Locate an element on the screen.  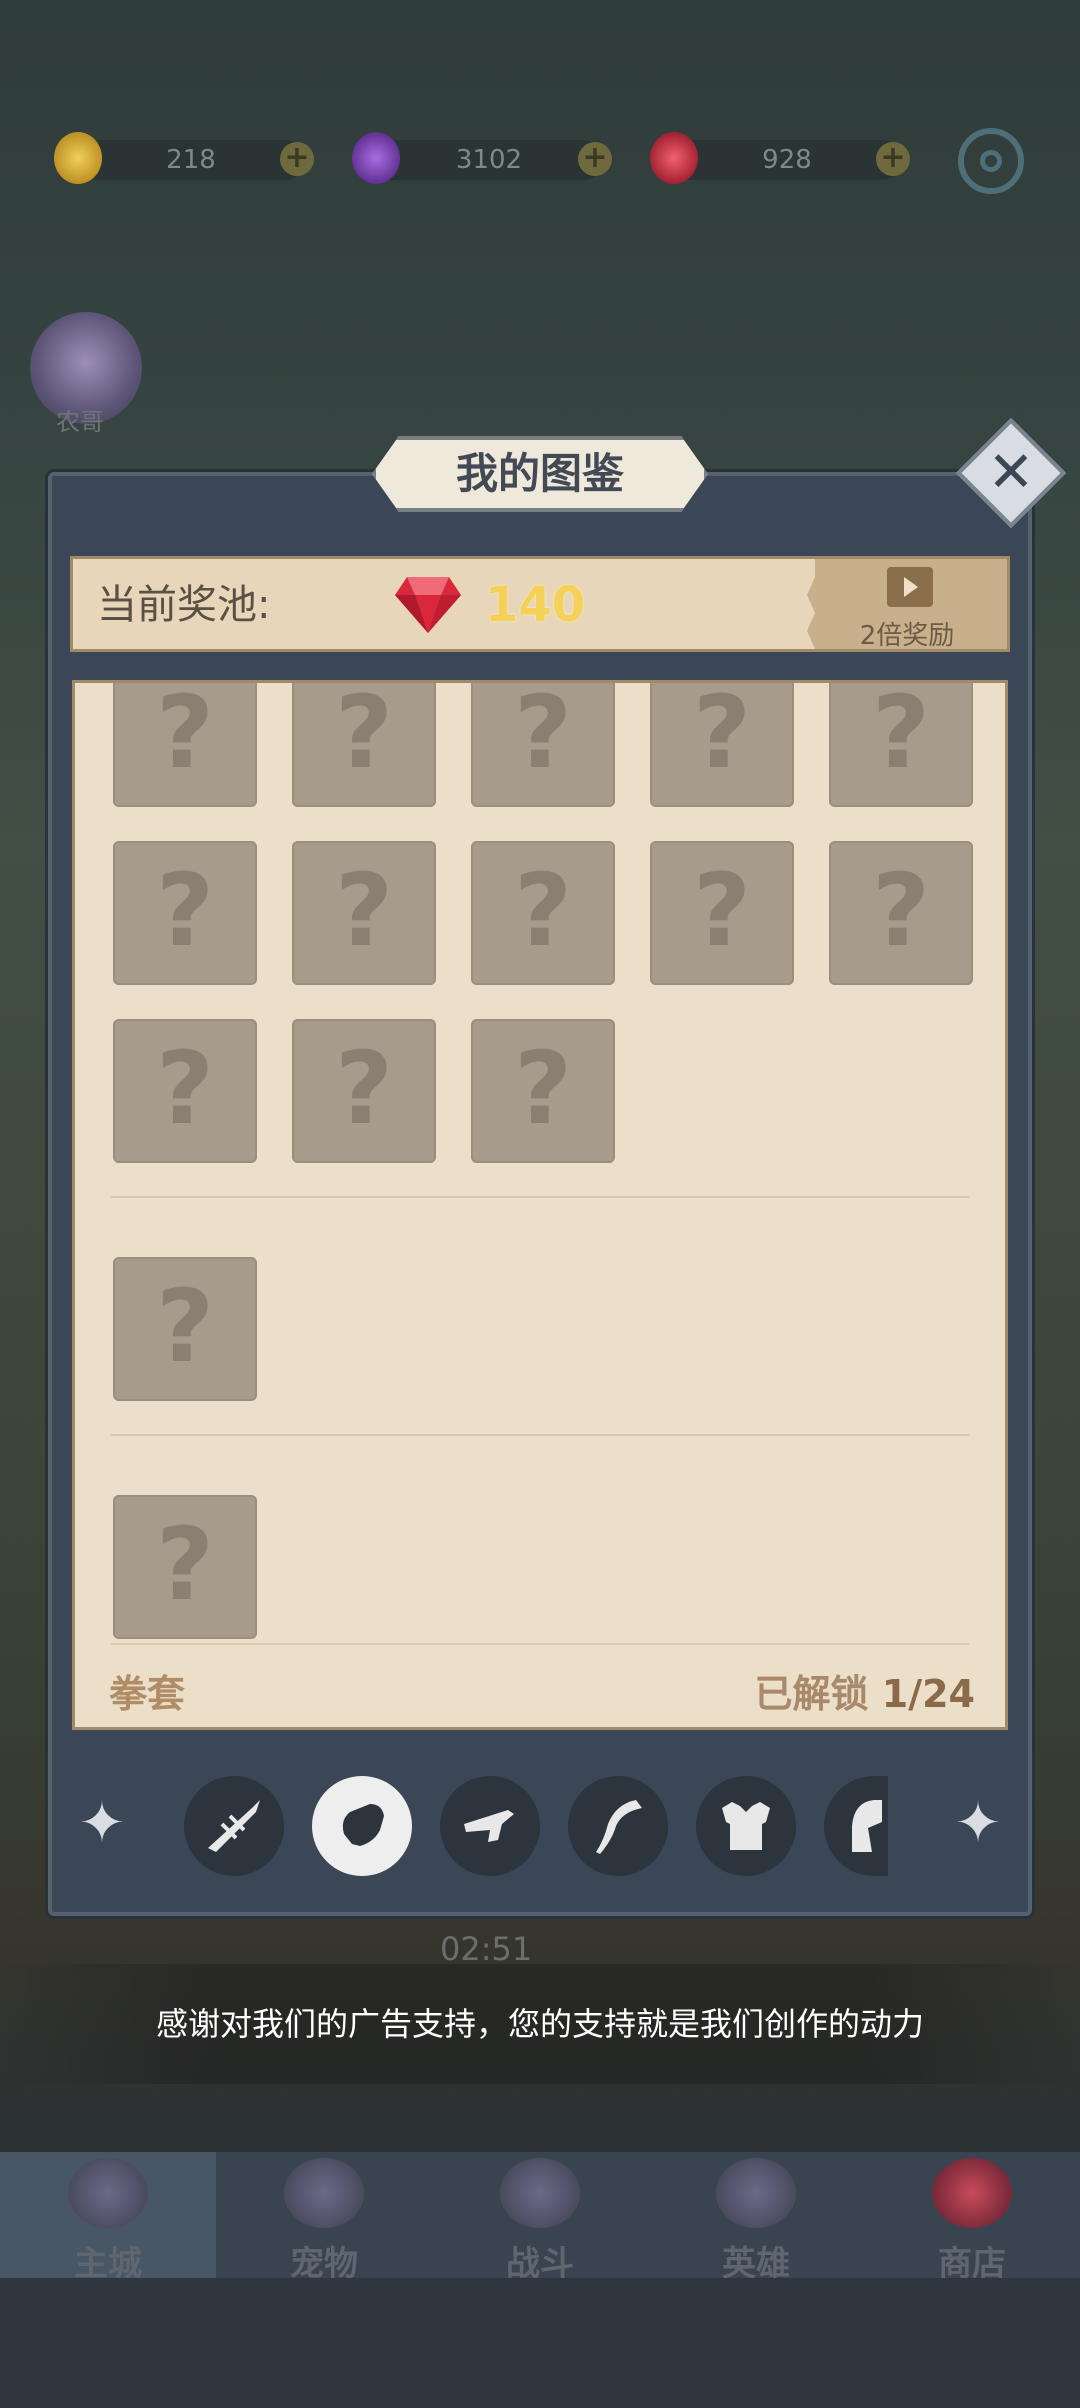
gun-icon is located at coordinates (489, 1826).